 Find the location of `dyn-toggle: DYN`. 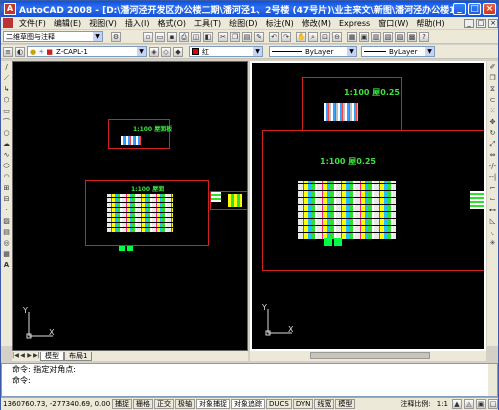

dyn-toggle: DYN is located at coordinates (303, 404).